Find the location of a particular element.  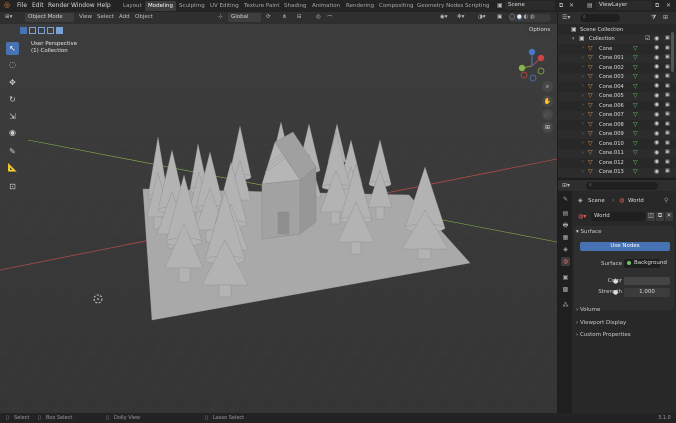

outliner-item: › ▽ Cone.004 ▽ ◉ ▣ is located at coordinates (617, 87).